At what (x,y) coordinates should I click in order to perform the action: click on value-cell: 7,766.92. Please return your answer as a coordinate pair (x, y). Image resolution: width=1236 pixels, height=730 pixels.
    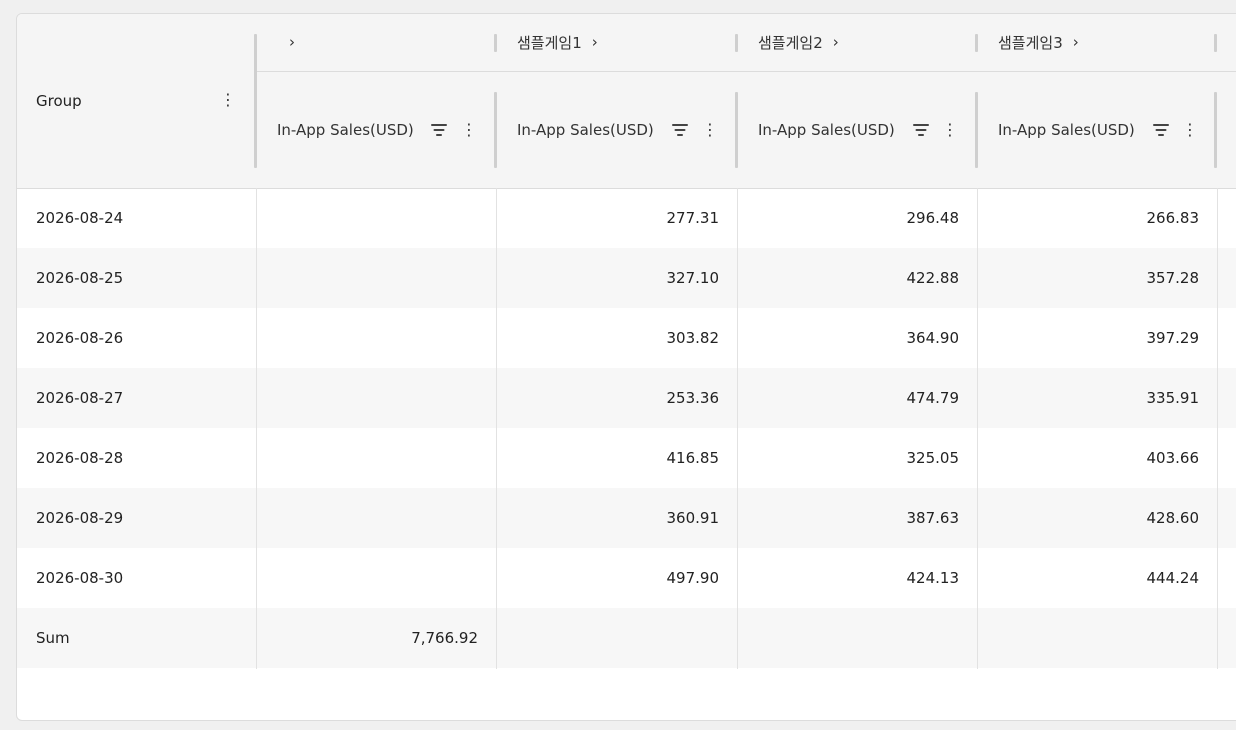
    Looking at the image, I should click on (444, 638).